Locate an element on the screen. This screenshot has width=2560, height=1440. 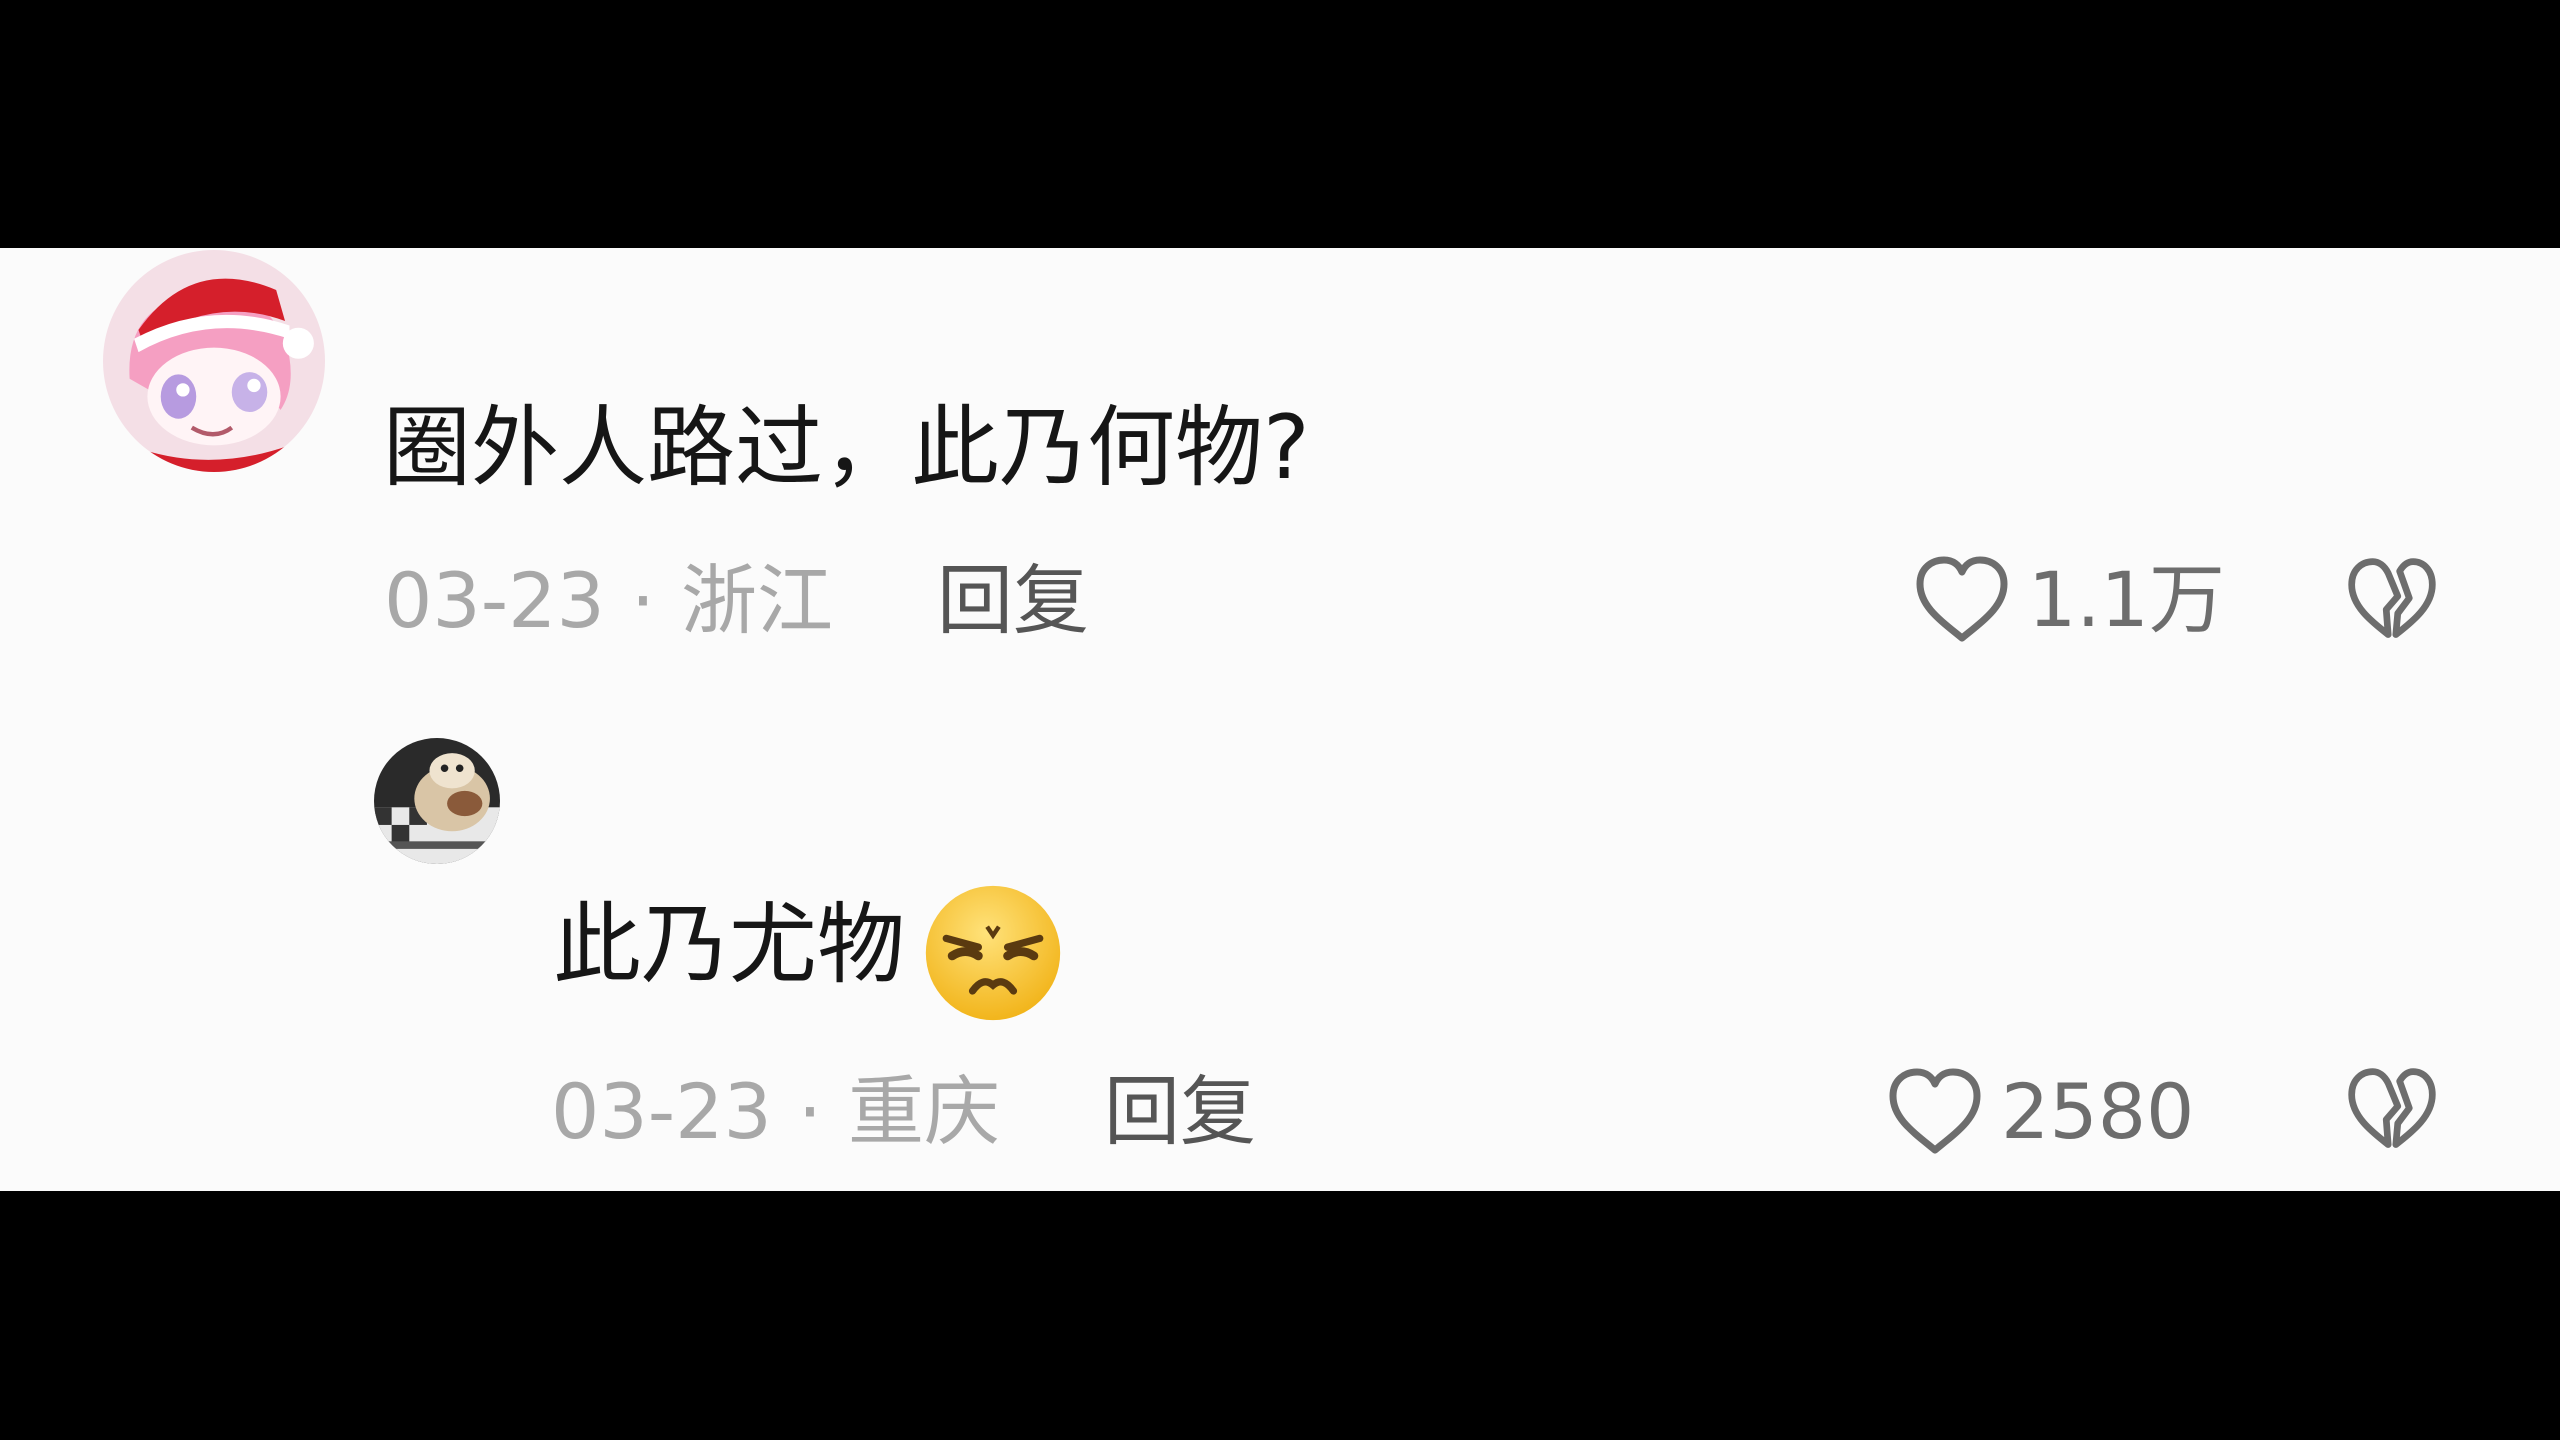
reply-text: 此乃尤物 is located at coordinates (729, 944).